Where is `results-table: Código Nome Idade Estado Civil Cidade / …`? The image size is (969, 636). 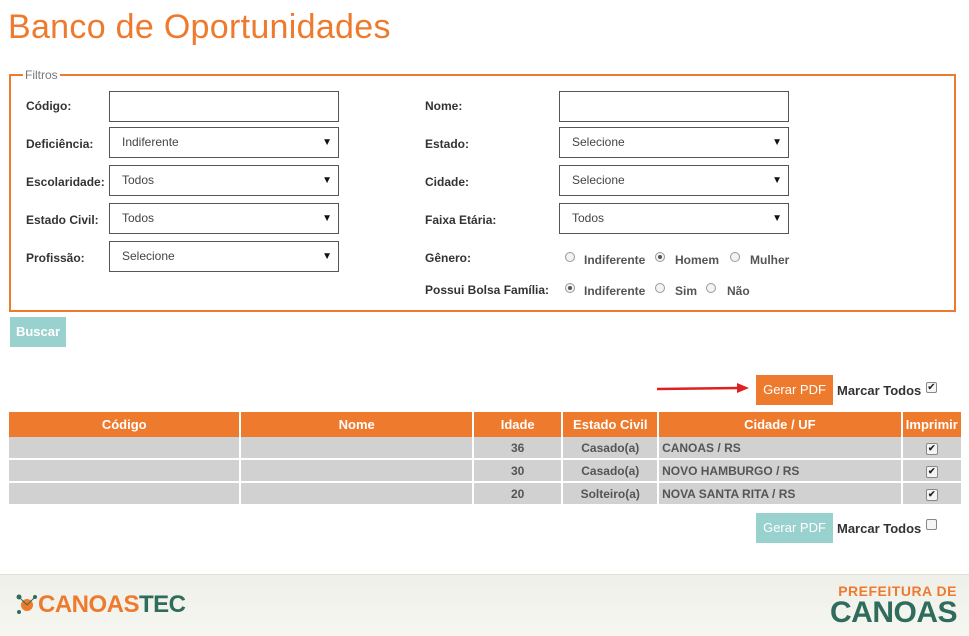 results-table: Código Nome Idade Estado Civil Cidade / … is located at coordinates (485, 459).